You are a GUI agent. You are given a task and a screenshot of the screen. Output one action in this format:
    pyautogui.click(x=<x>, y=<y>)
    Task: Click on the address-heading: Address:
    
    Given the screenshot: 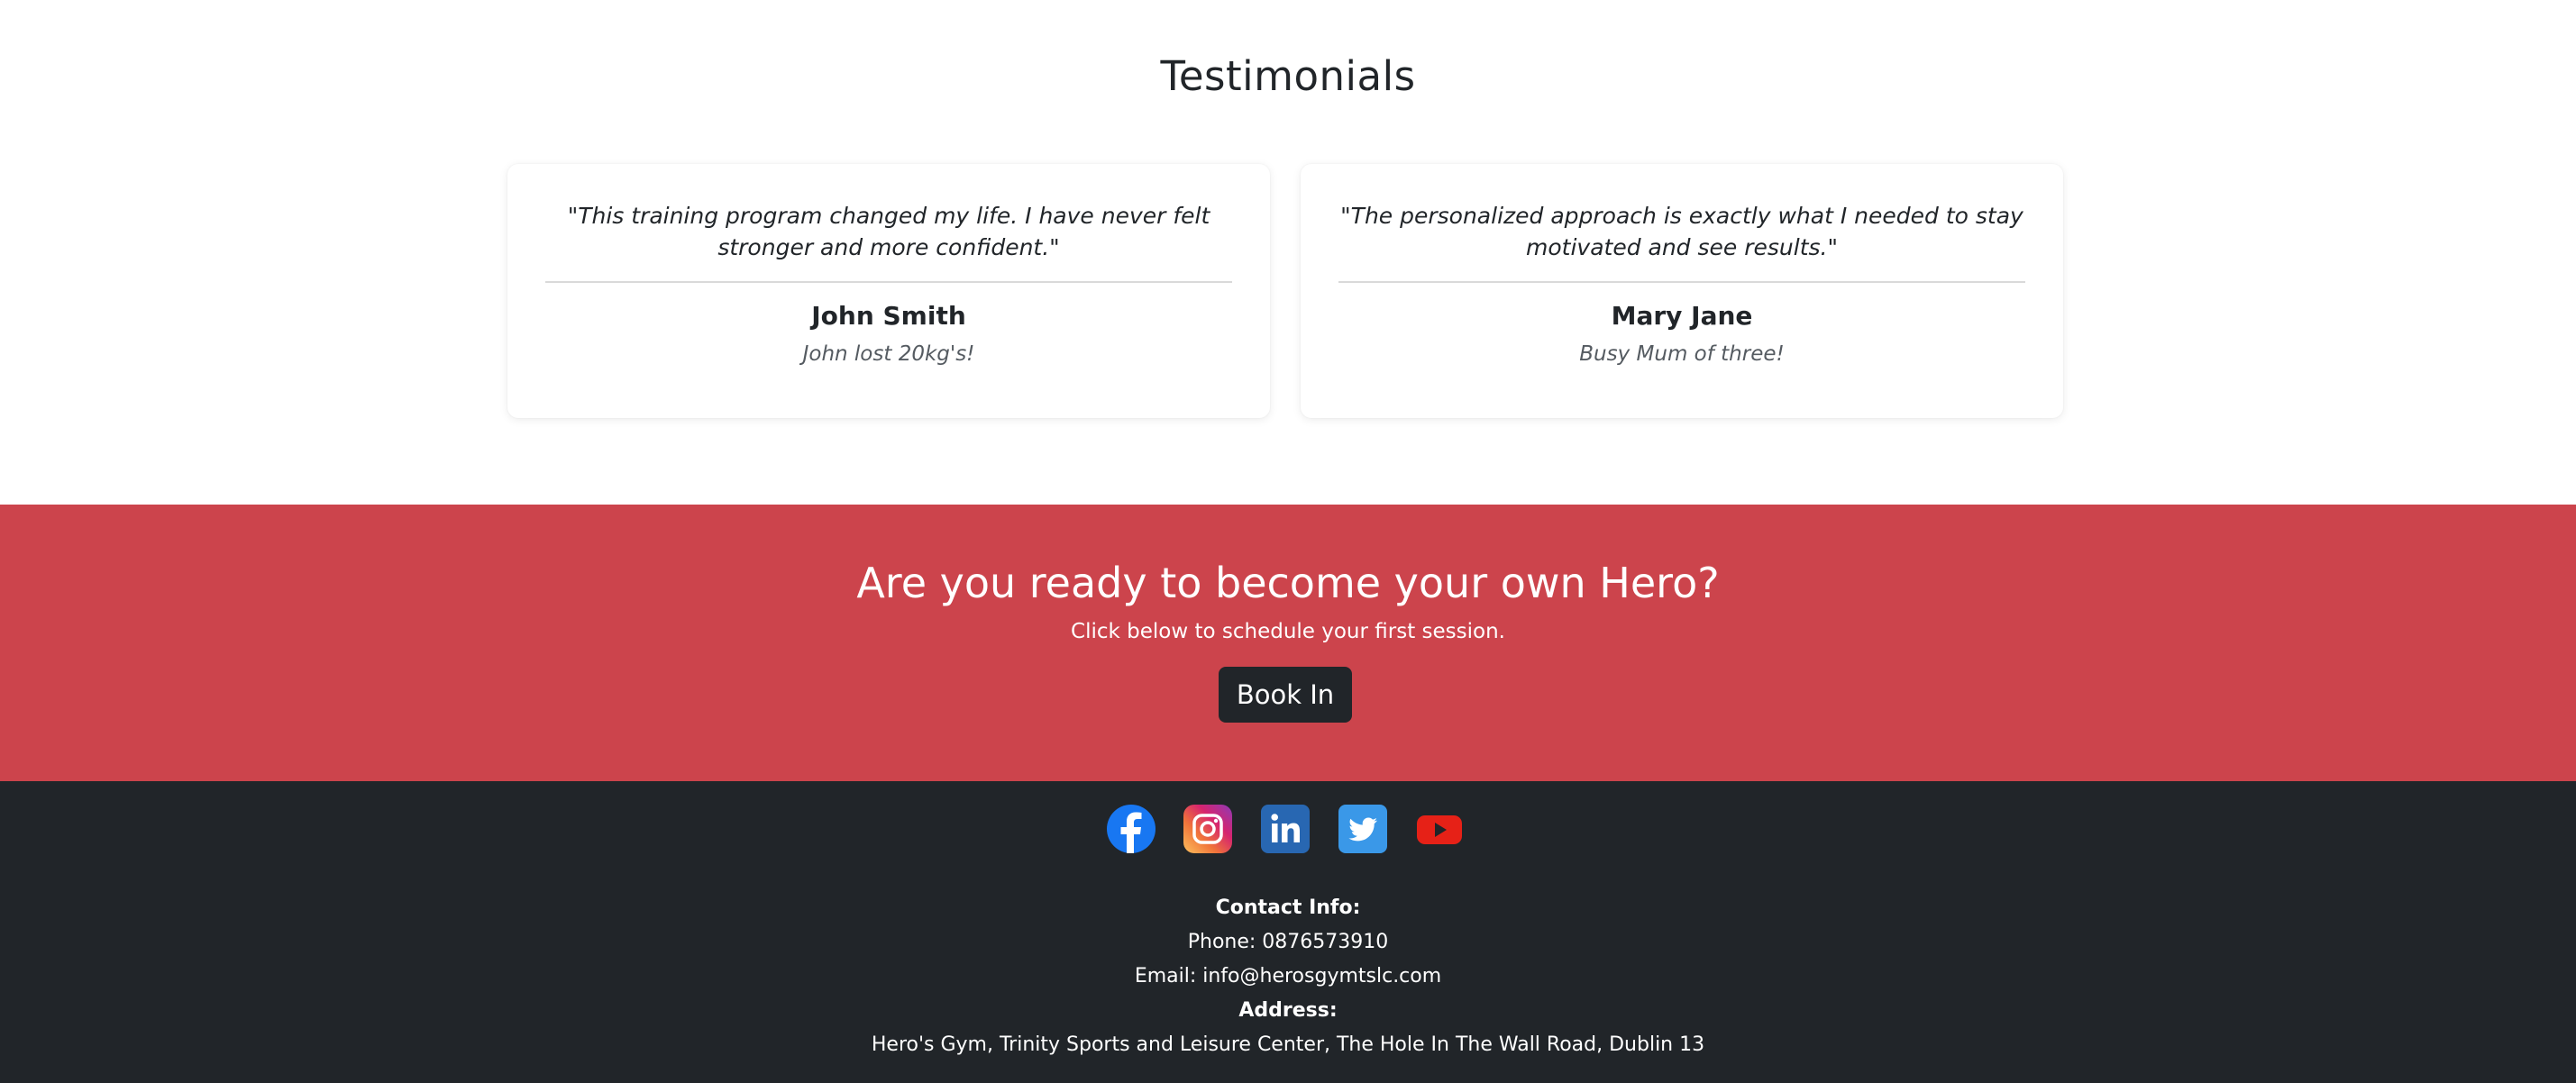 What is the action you would take?
    pyautogui.click(x=1288, y=1010)
    